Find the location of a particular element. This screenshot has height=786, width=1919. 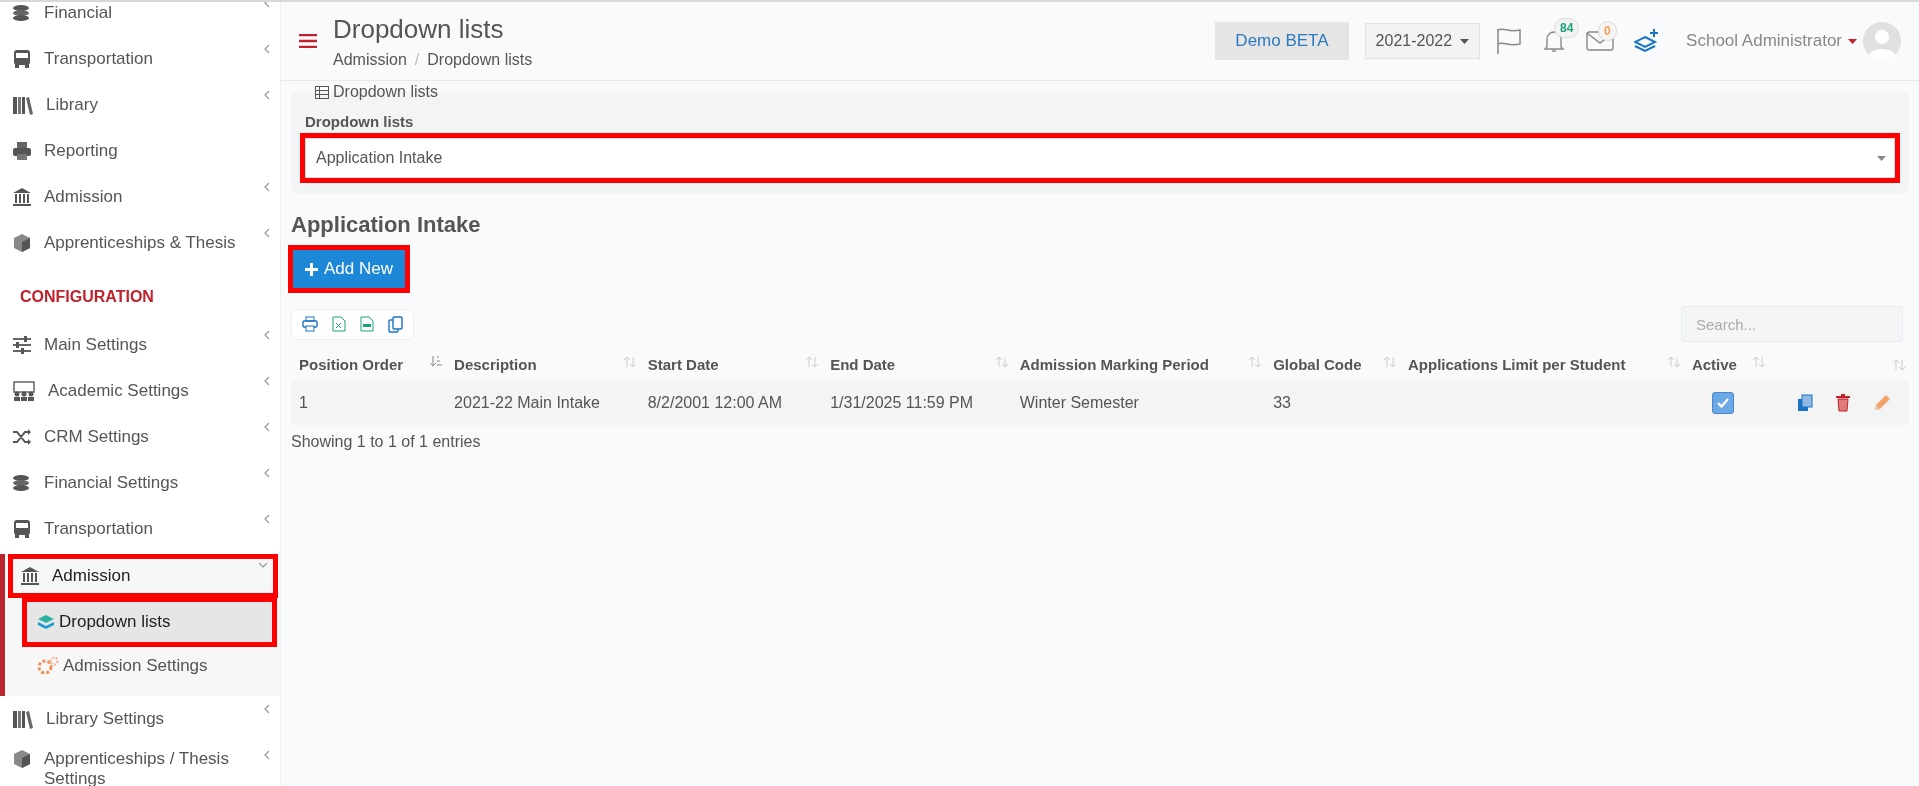

checkmark-icon is located at coordinates (1722, 403).